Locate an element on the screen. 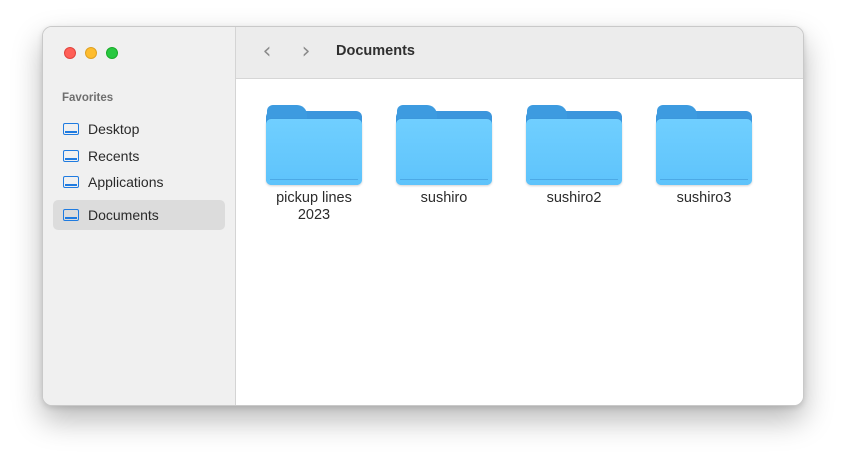 This screenshot has width=846, height=464. folder-item: pickup lines 2023 is located at coordinates (314, 164).